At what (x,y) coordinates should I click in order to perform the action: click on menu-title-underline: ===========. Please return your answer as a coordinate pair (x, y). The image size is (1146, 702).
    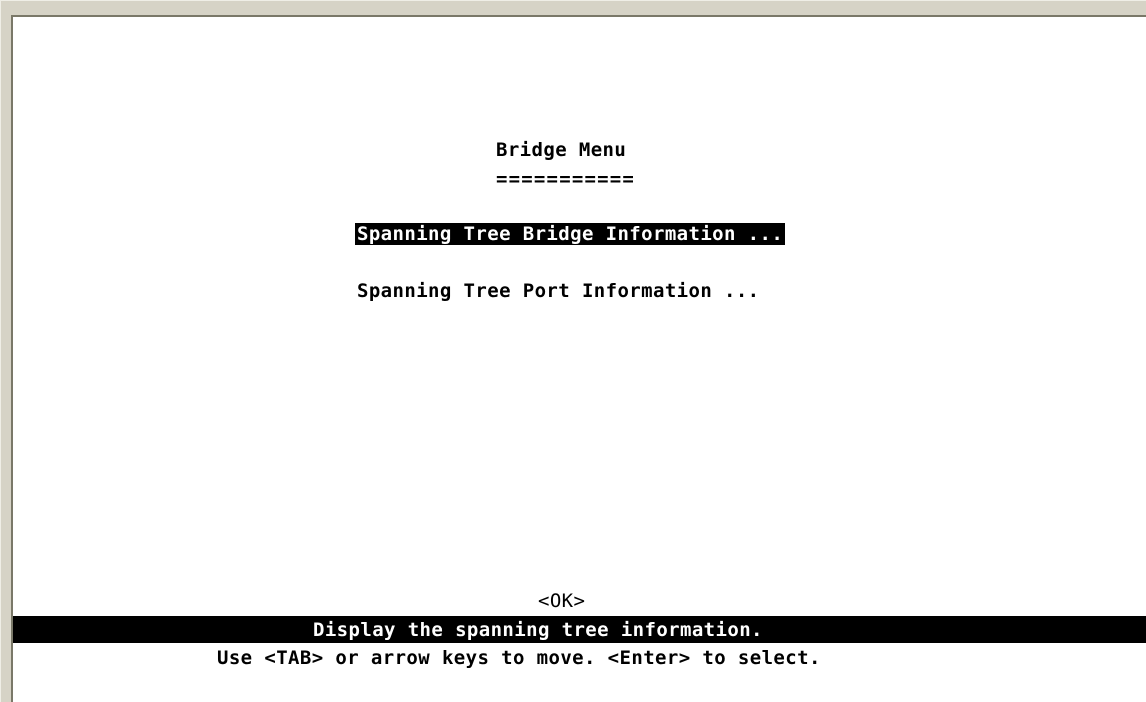
    Looking at the image, I should click on (566, 179).